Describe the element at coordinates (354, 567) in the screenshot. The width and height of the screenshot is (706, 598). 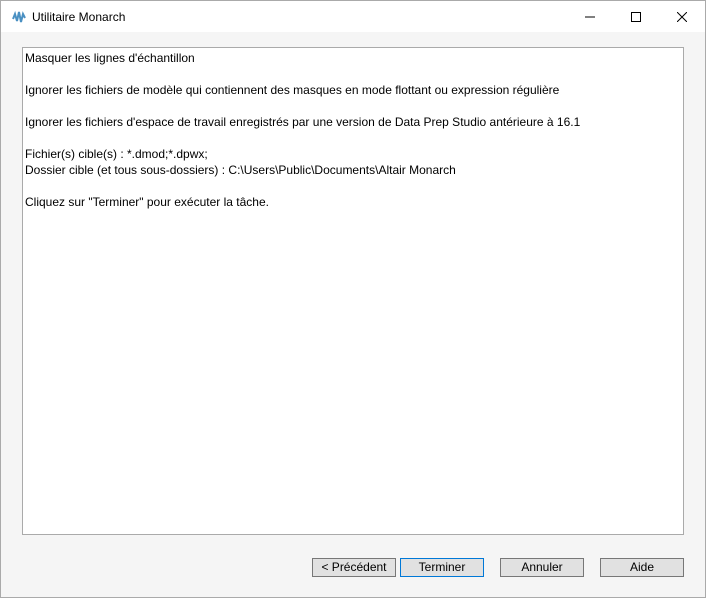
I see `previous-button: < Précédent` at that location.